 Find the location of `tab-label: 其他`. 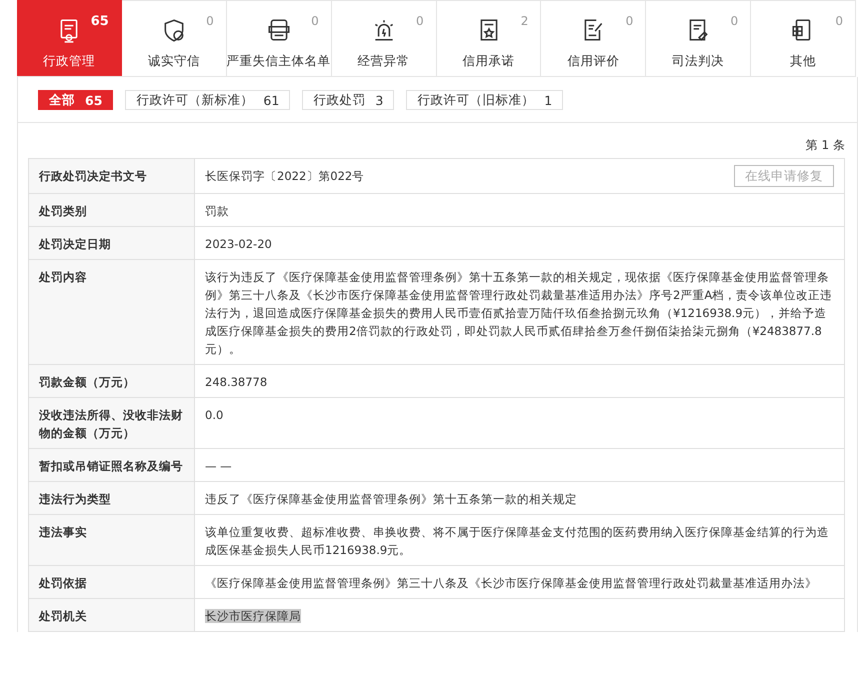

tab-label: 其他 is located at coordinates (803, 61).